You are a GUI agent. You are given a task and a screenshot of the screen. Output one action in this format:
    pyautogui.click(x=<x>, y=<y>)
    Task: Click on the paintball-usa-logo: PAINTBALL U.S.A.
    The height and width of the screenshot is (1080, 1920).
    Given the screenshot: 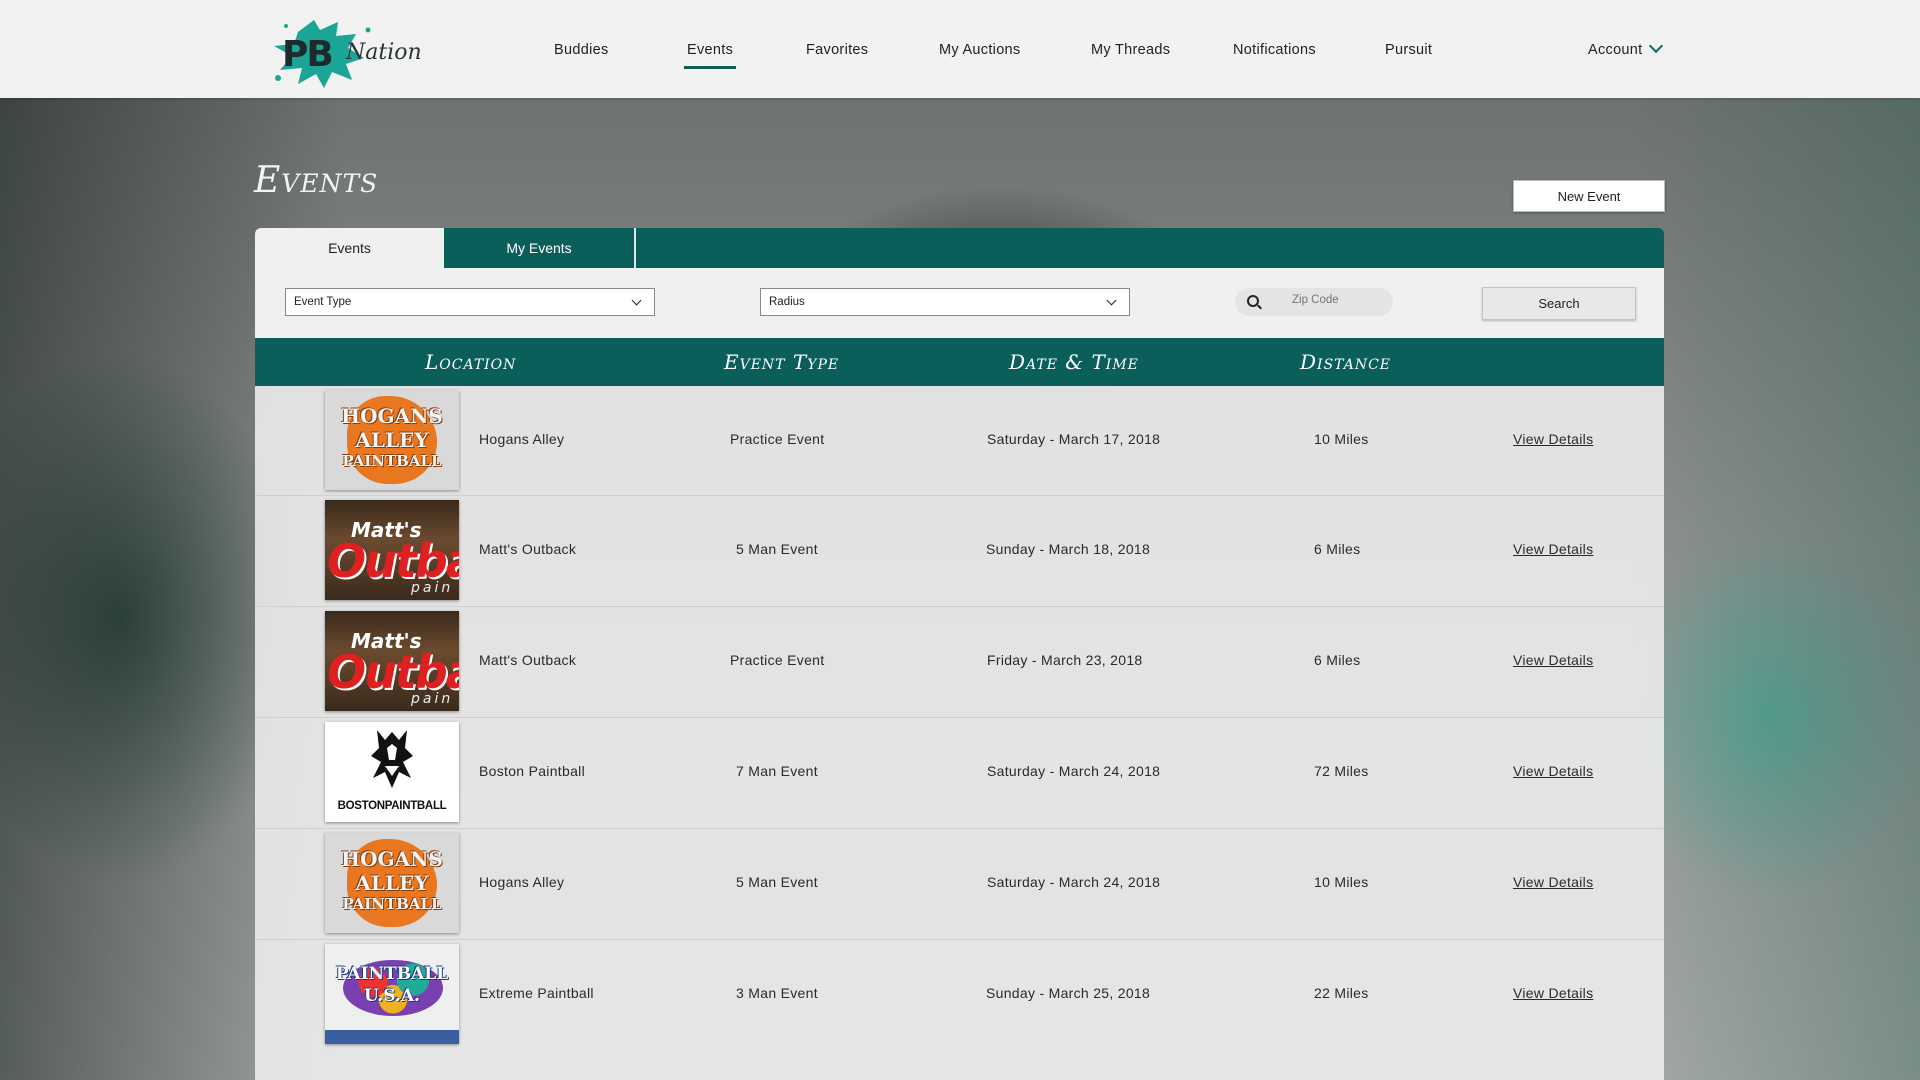 What is the action you would take?
    pyautogui.click(x=392, y=994)
    